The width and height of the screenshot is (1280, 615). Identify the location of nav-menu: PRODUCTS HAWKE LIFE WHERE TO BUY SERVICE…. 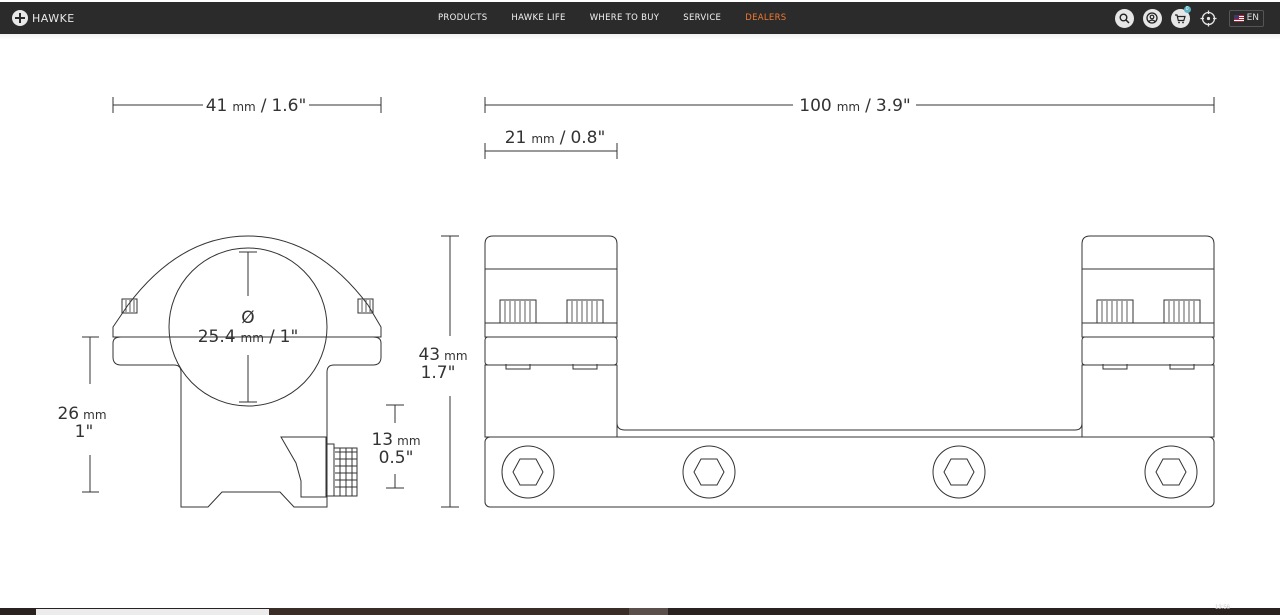
(624, 18).